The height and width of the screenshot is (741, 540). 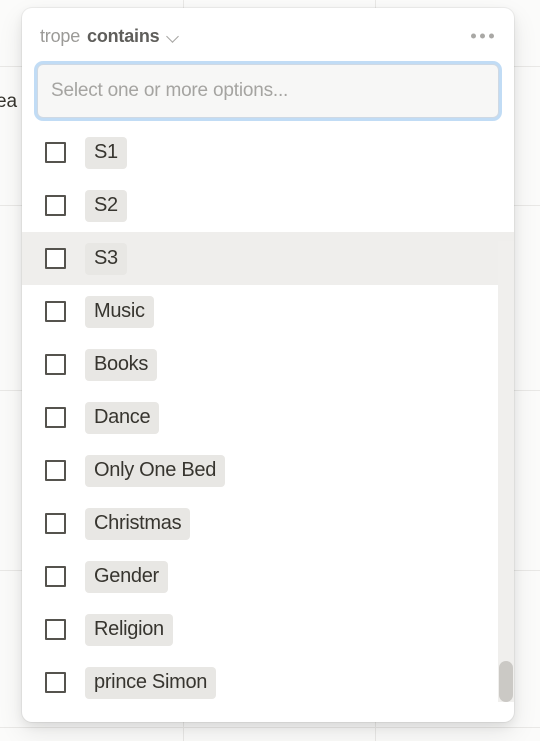 I want to click on options-search-input, so click(x=268, y=91).